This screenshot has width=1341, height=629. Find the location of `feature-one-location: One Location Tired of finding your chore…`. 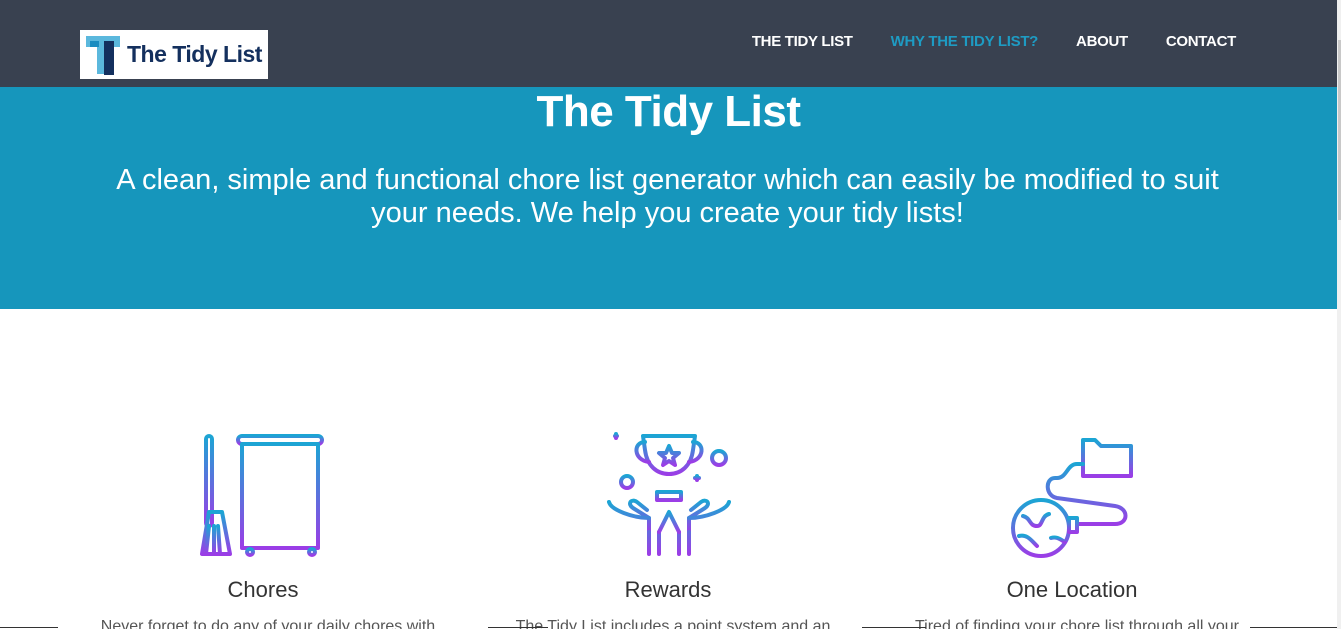

feature-one-location: One Location Tired of finding your chore… is located at coordinates (1073, 530).